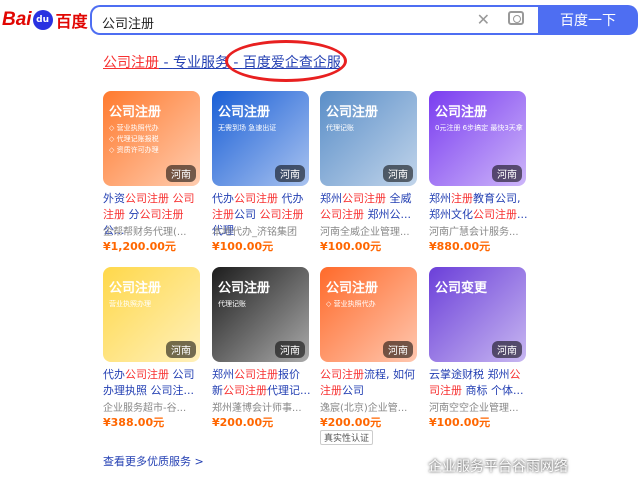  Describe the element at coordinates (483, 19) in the screenshot. I see `clear-icon: ✕` at that location.